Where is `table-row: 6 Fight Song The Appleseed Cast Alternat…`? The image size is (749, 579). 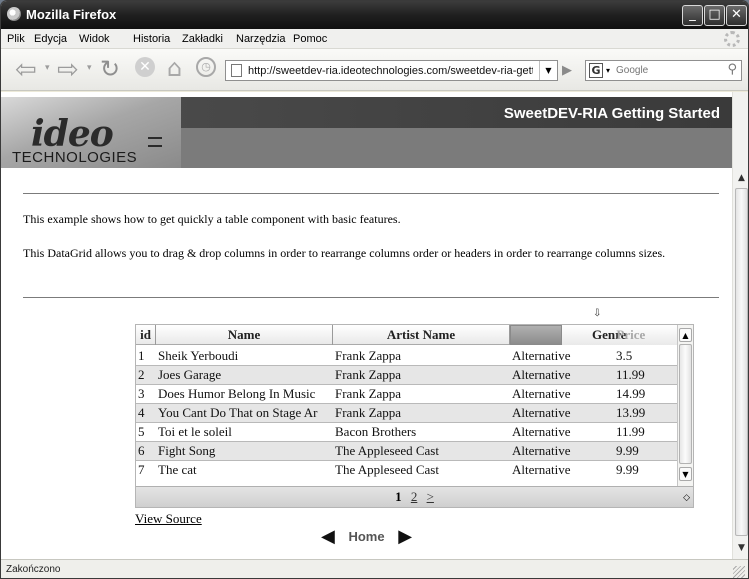
table-row: 6 Fight Song The Appleseed Cast Alternat… is located at coordinates (406, 451).